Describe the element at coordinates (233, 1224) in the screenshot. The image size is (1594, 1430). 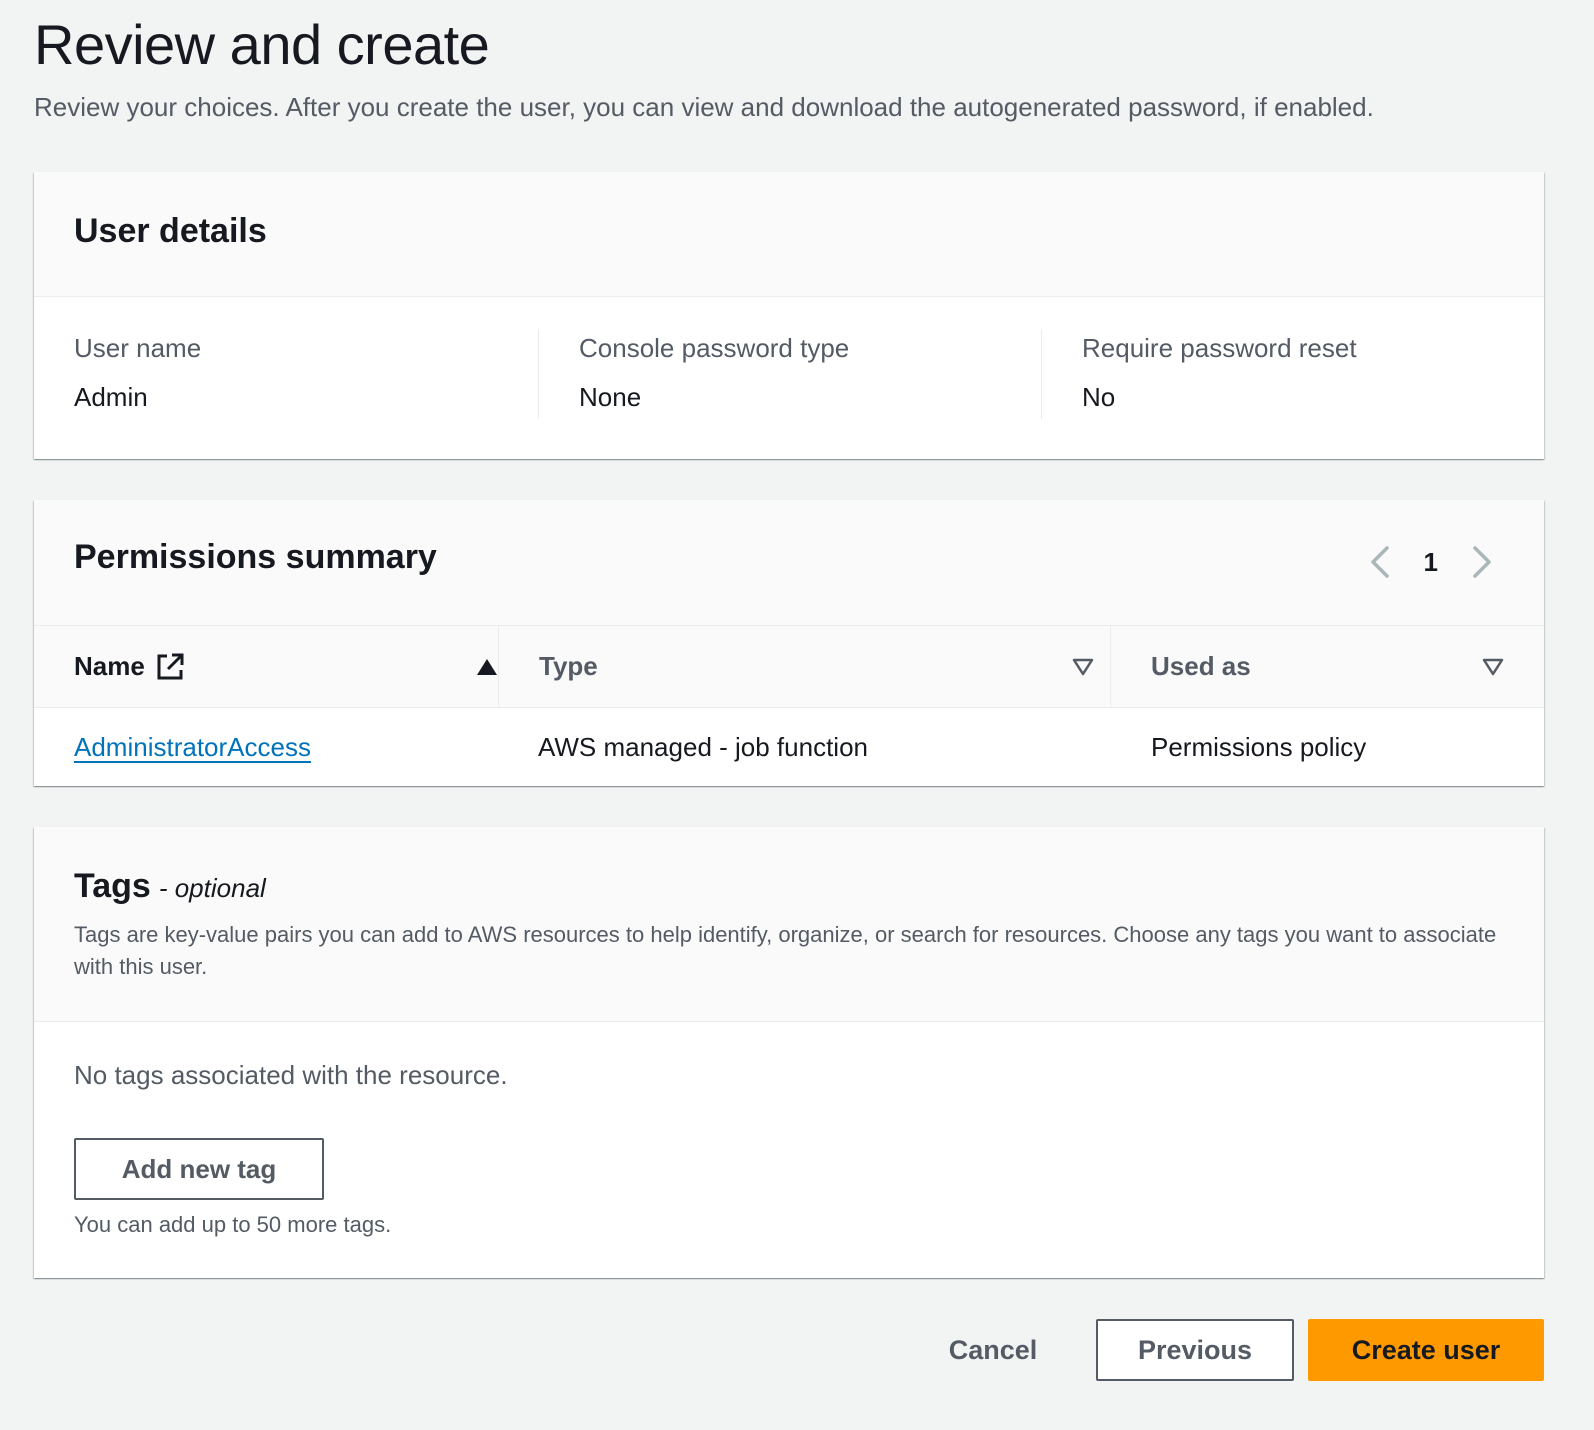
I see `tags-limit-hint: You can add up to 50 more tags.` at that location.